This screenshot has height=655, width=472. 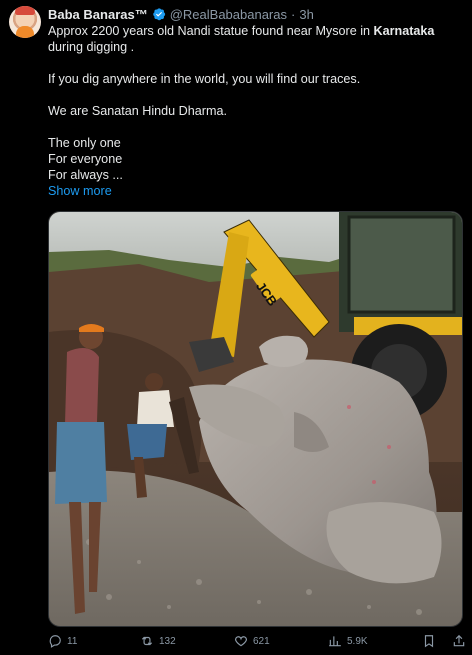 I want to click on repost-count: 132, so click(x=167, y=641).